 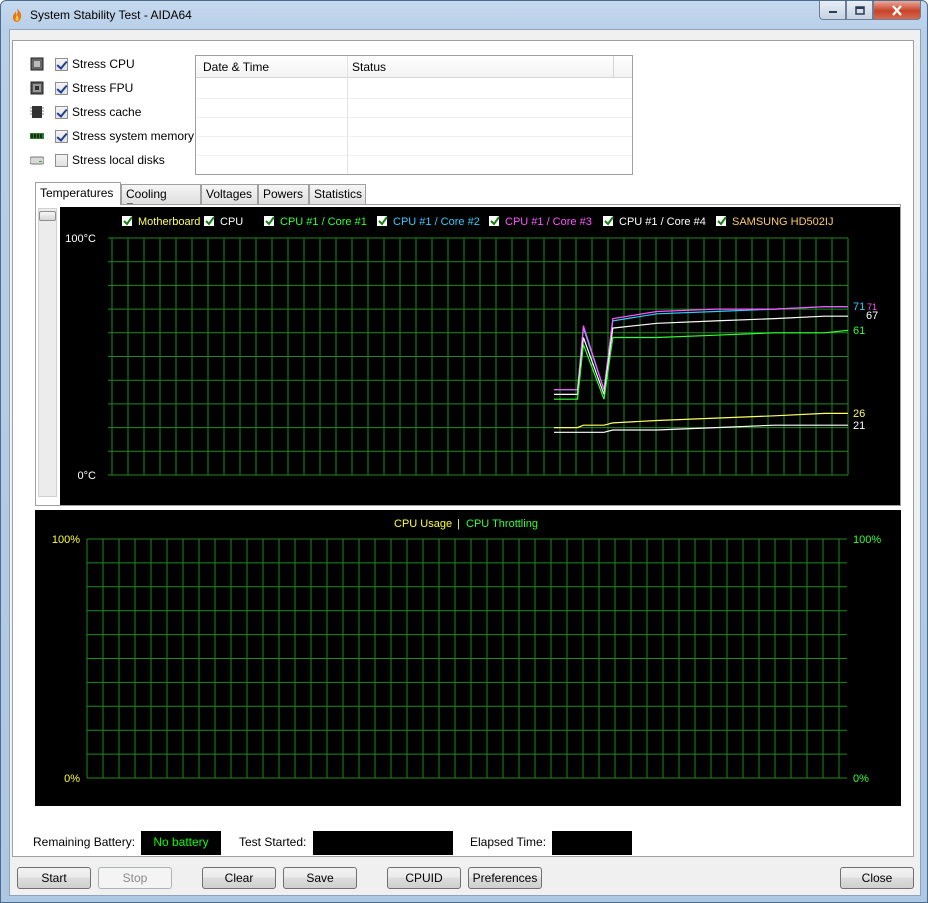 I want to click on scroll-thumb, so click(x=47, y=216).